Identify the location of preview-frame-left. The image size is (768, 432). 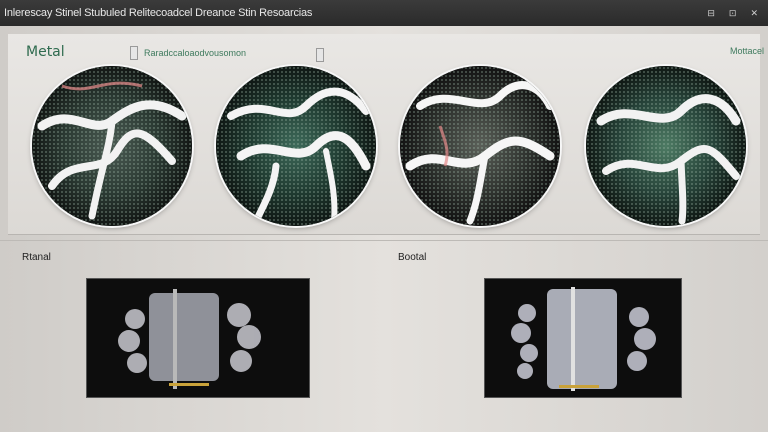
(198, 338).